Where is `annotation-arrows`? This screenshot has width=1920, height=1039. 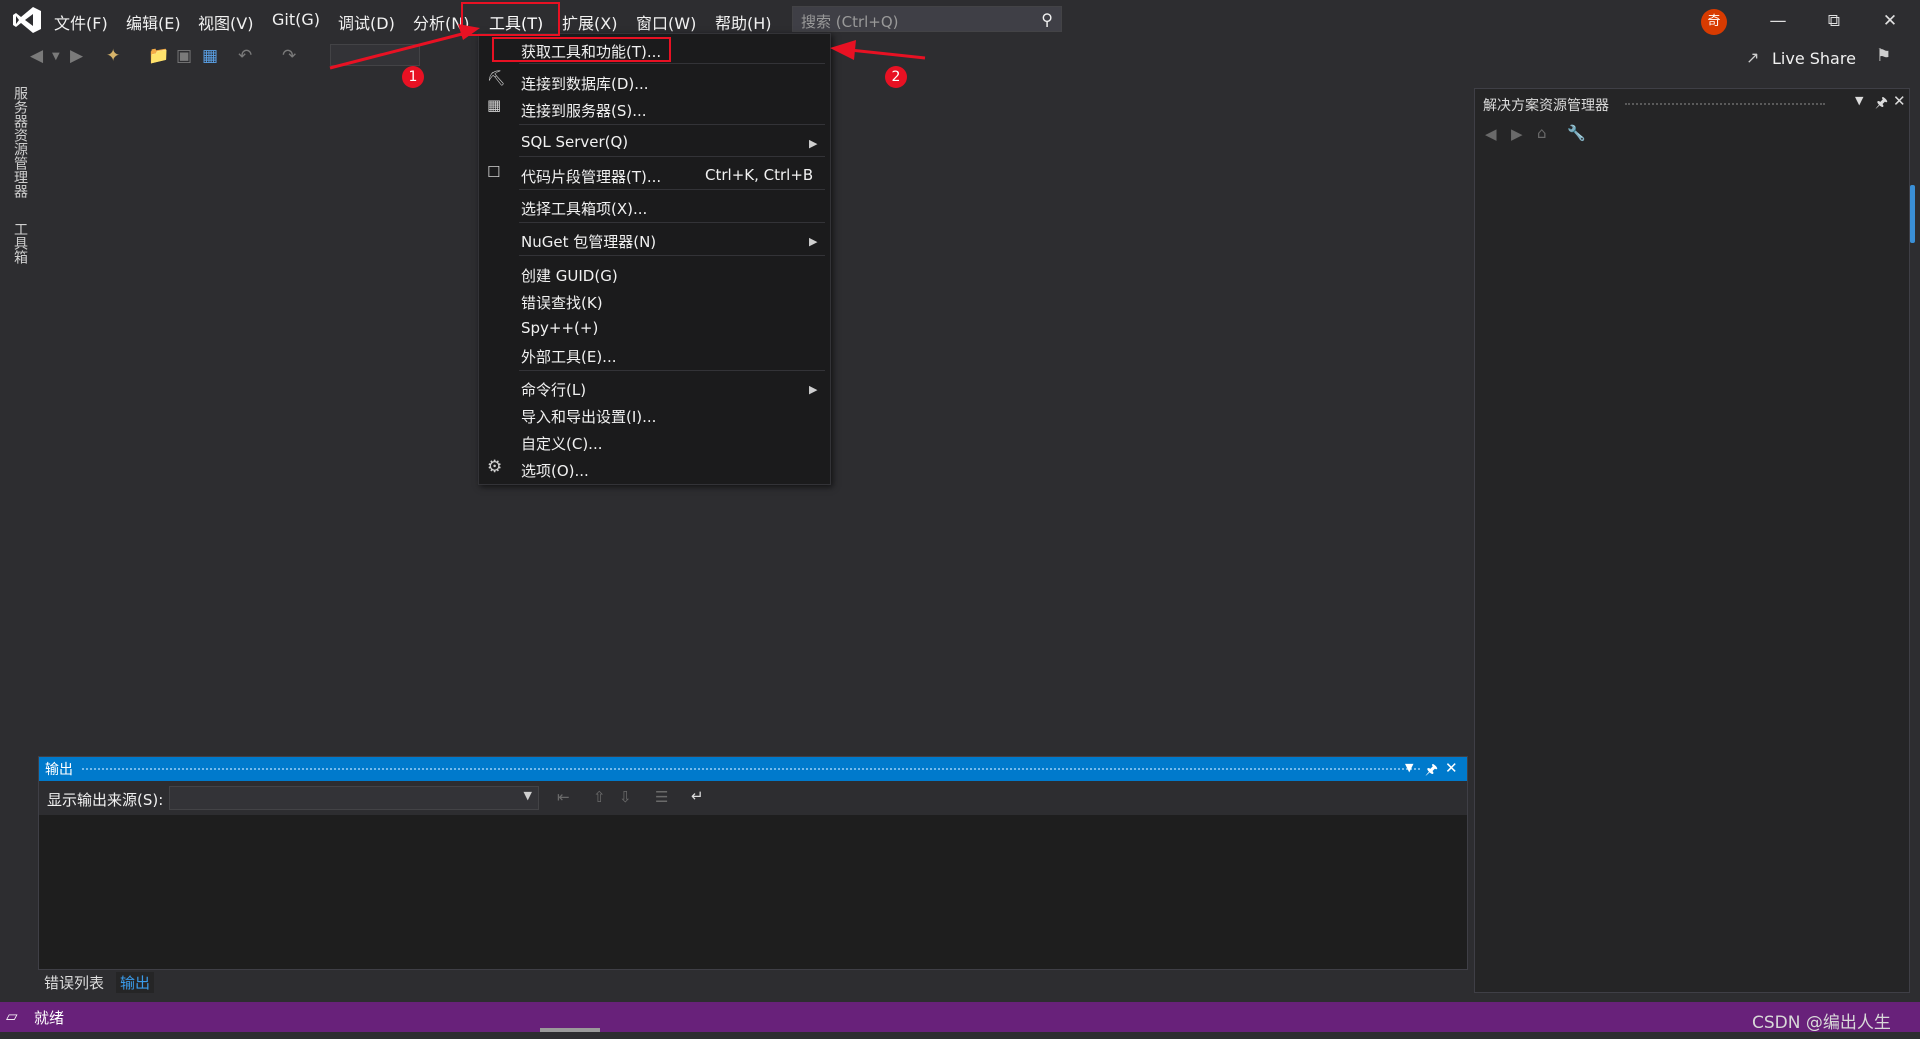 annotation-arrows is located at coordinates (627, 47).